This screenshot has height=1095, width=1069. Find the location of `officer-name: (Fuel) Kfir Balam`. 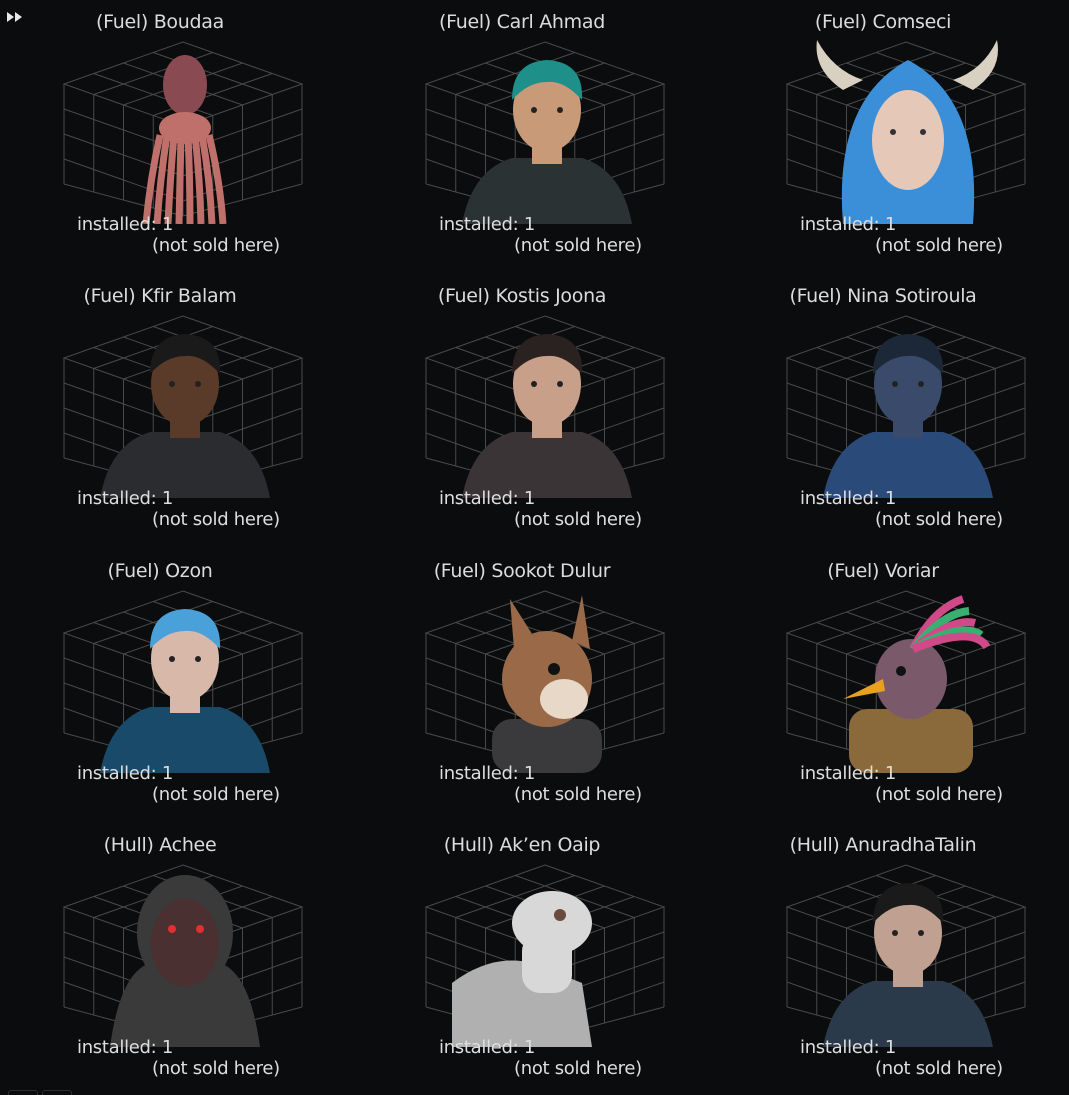

officer-name: (Fuel) Kfir Balam is located at coordinates (160, 296).